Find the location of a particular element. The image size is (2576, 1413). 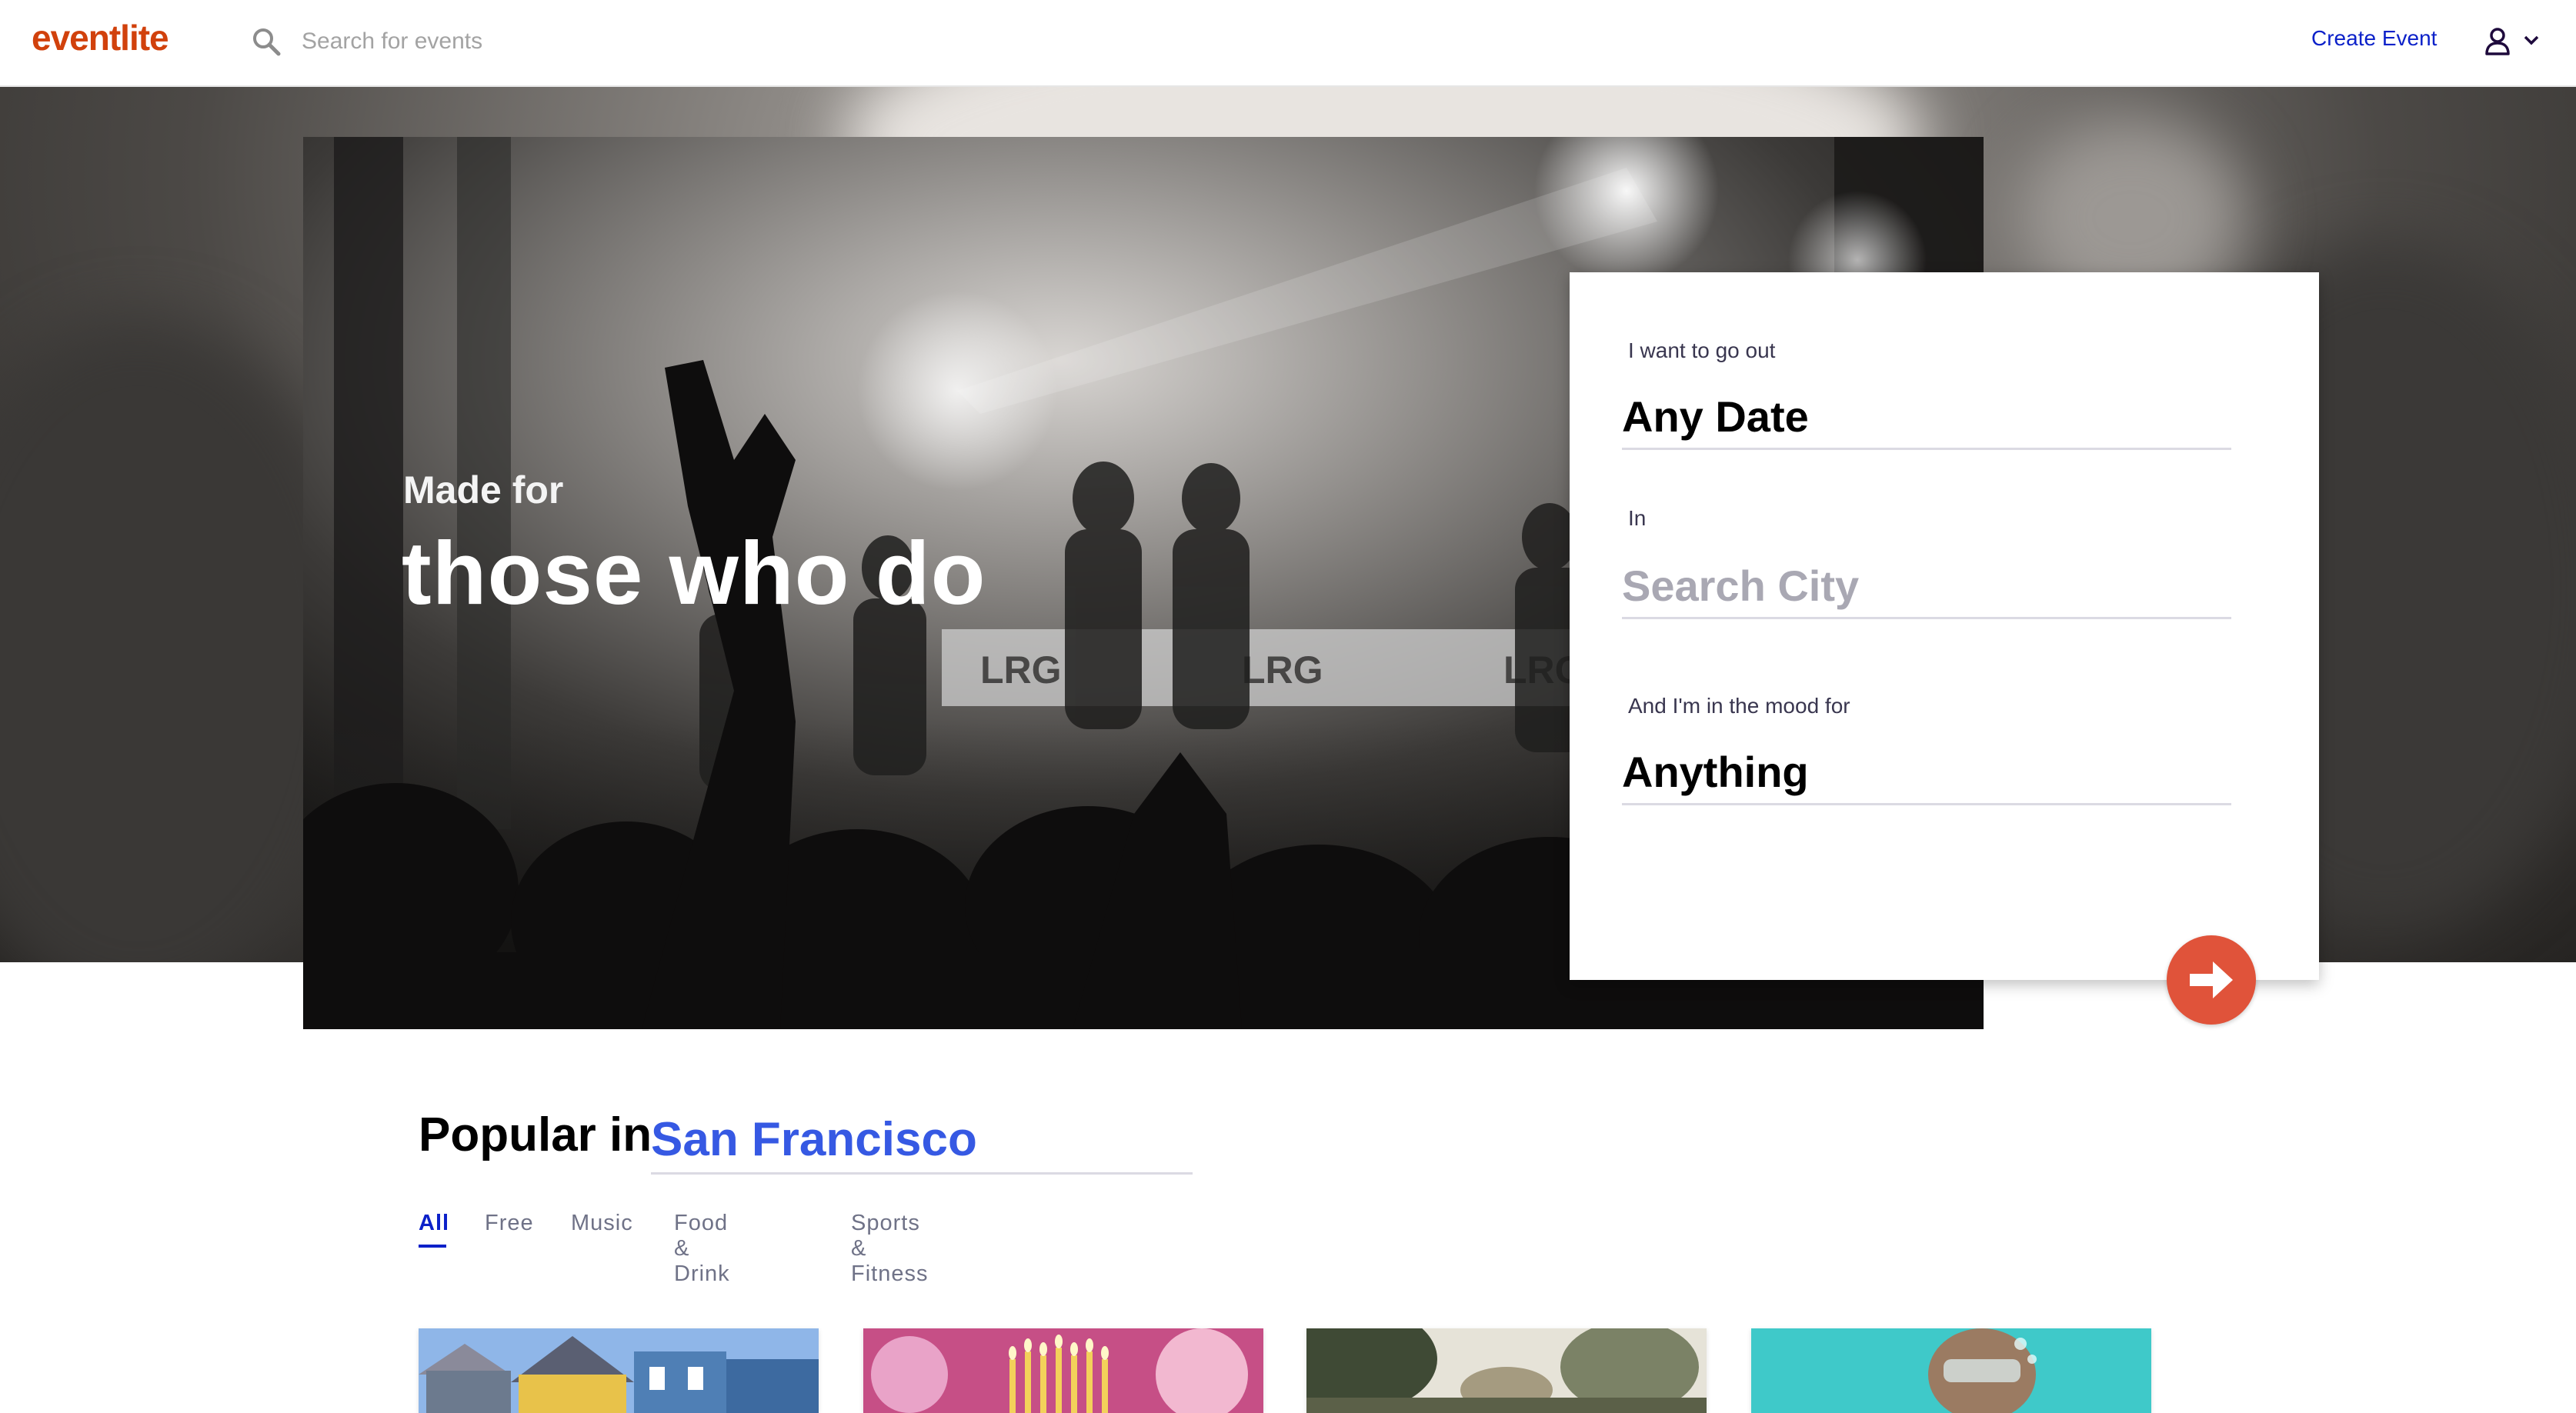

search-icon is located at coordinates (267, 41).